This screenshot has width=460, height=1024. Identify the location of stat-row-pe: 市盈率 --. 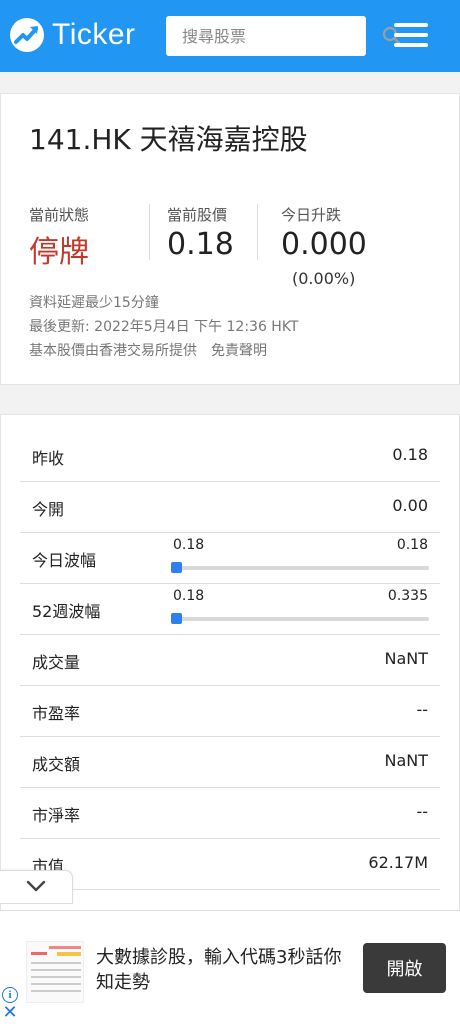
(230, 711).